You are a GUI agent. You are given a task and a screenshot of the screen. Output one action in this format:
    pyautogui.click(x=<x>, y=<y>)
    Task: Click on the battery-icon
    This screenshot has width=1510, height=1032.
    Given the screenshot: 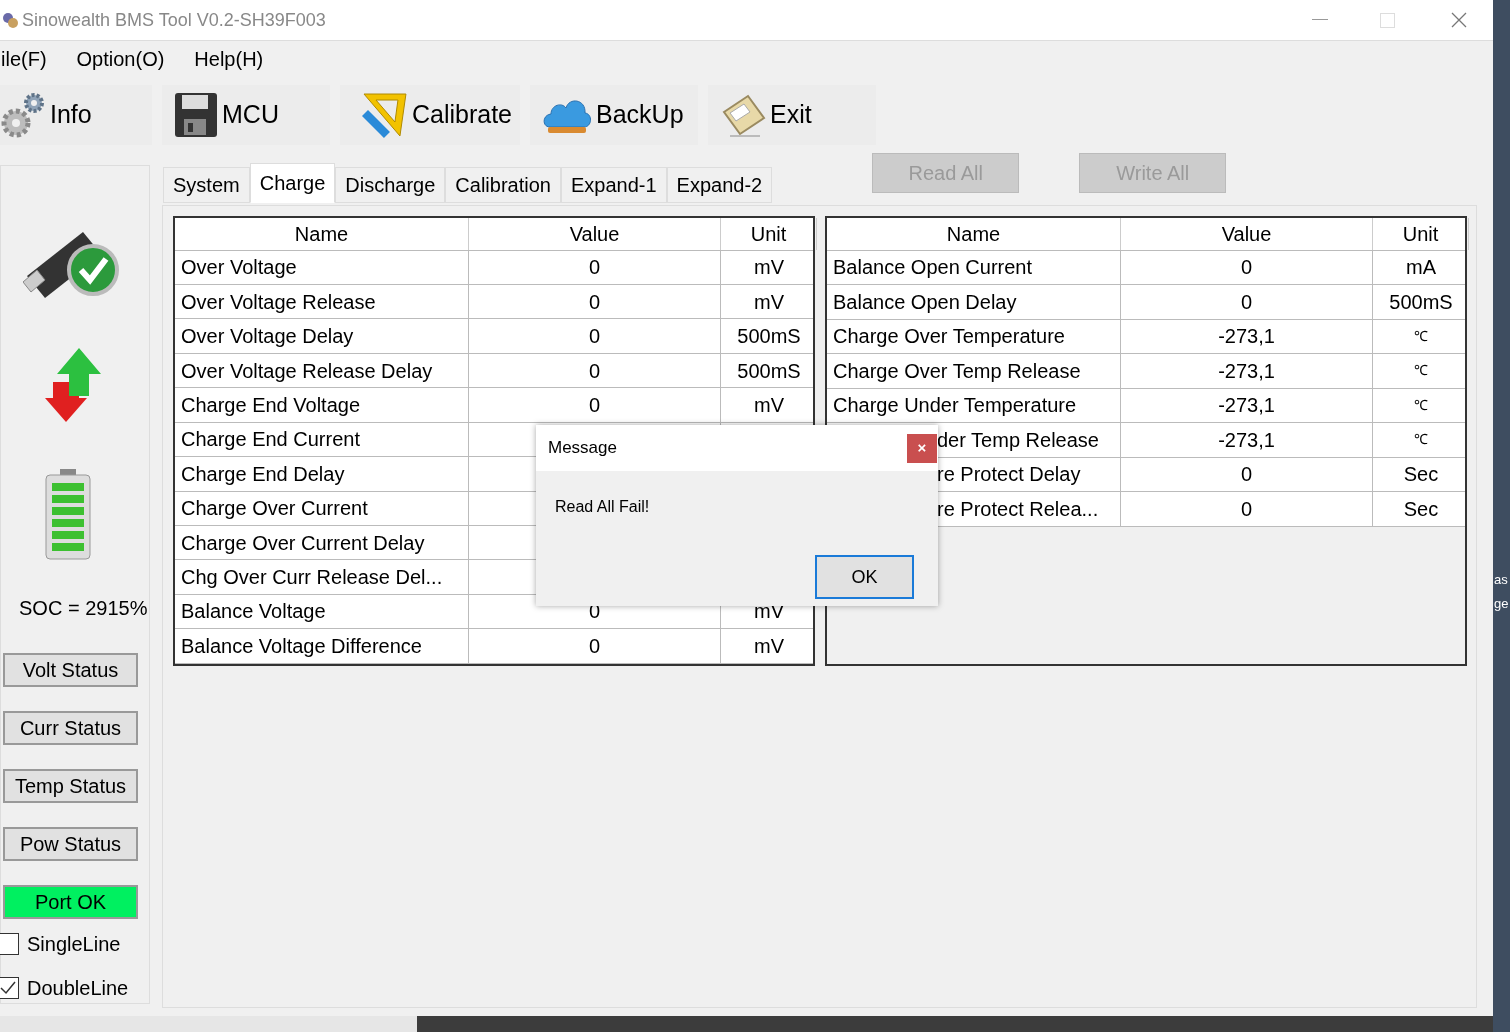 What is the action you would take?
    pyautogui.click(x=68, y=514)
    